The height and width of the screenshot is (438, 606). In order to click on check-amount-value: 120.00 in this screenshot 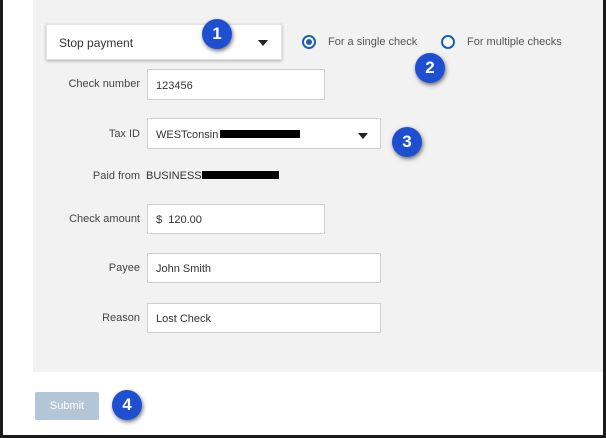, I will do `click(185, 220)`.